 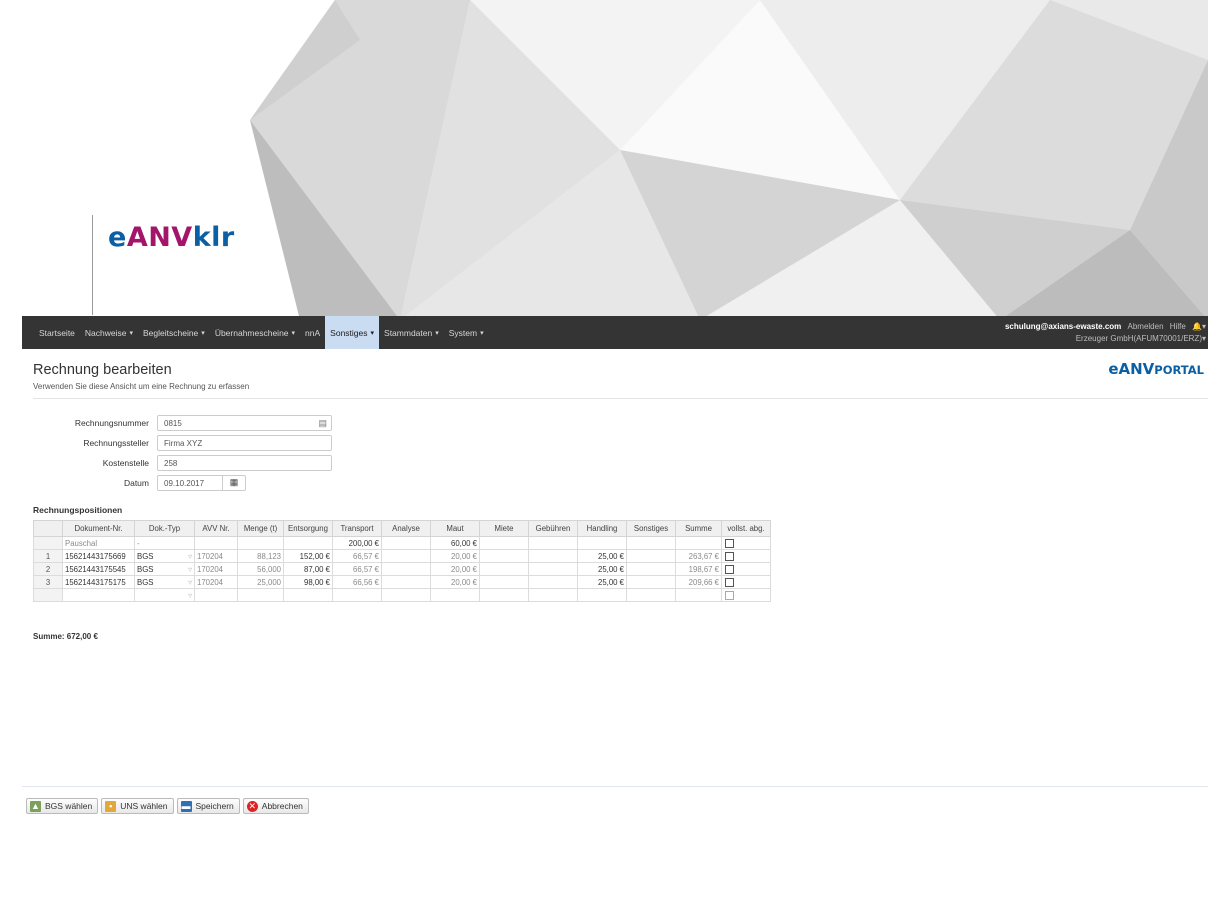 What do you see at coordinates (651, 528) in the screenshot?
I see `column-header: Sonstiges` at bounding box center [651, 528].